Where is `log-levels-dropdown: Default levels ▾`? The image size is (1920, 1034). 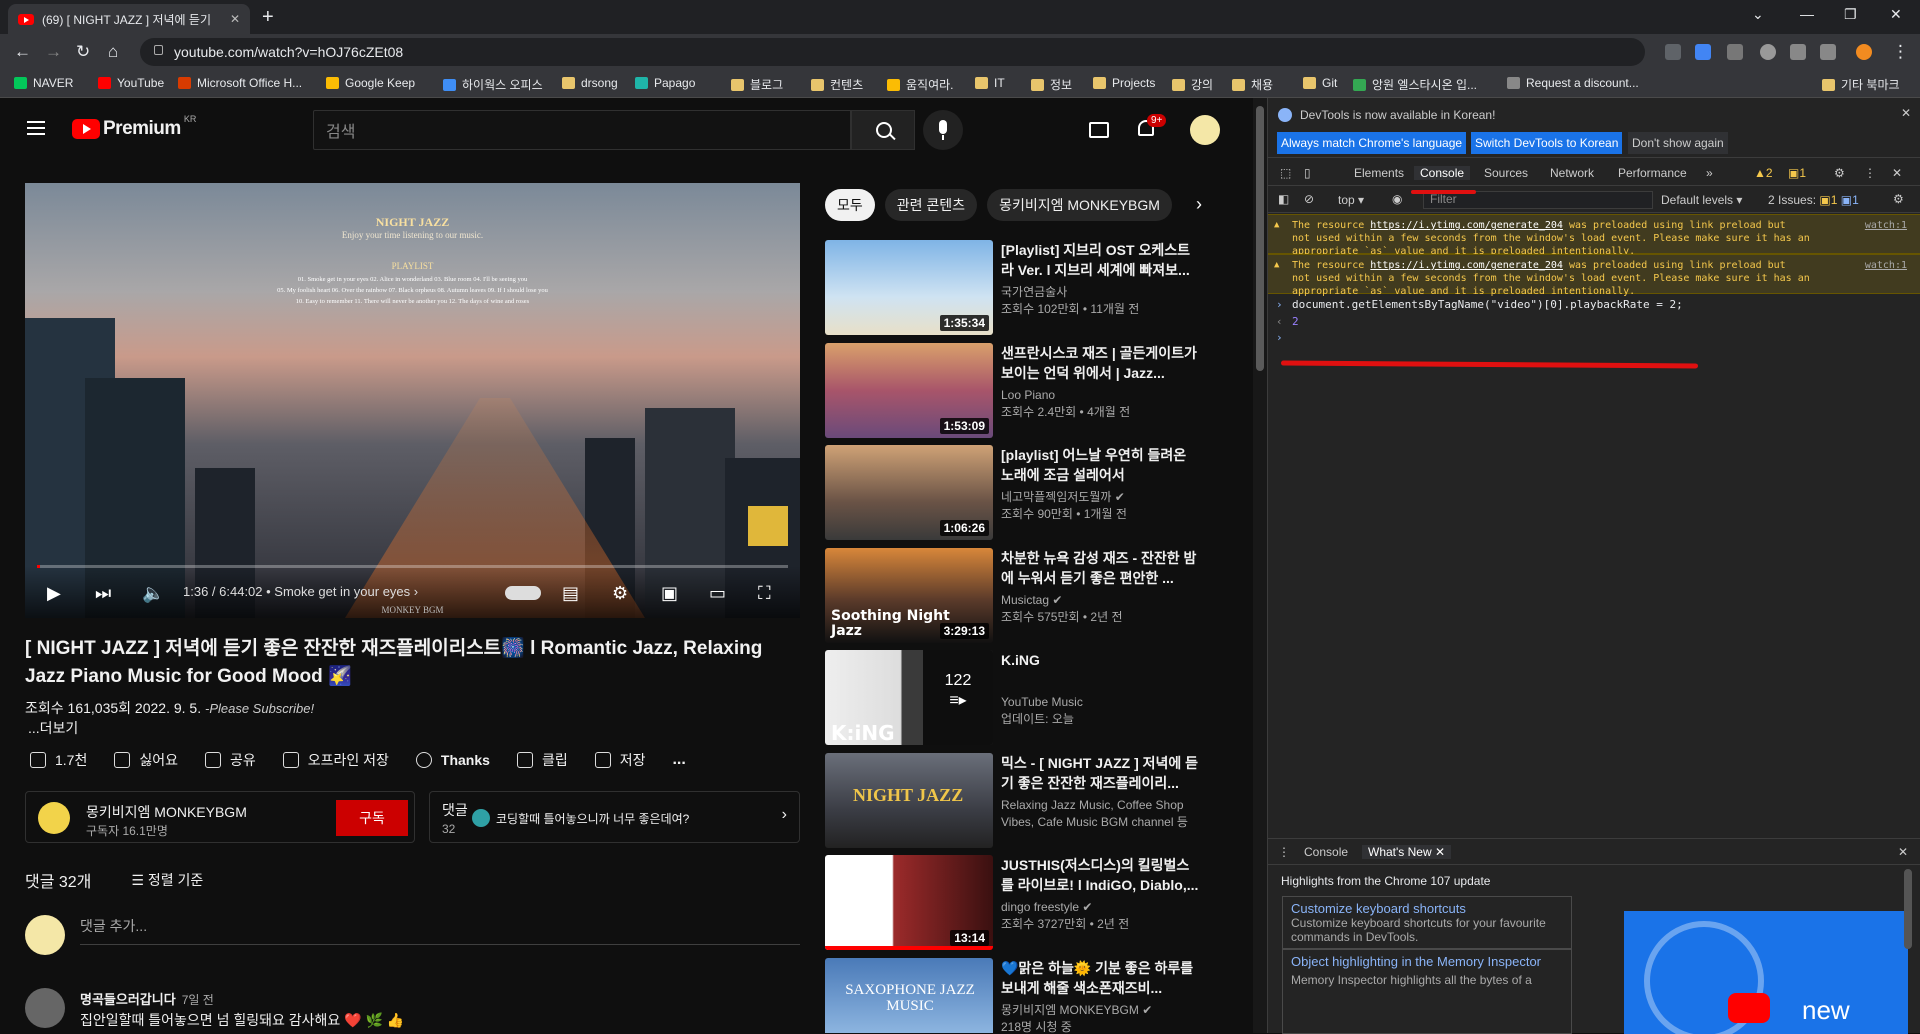 log-levels-dropdown: Default levels ▾ is located at coordinates (1701, 200).